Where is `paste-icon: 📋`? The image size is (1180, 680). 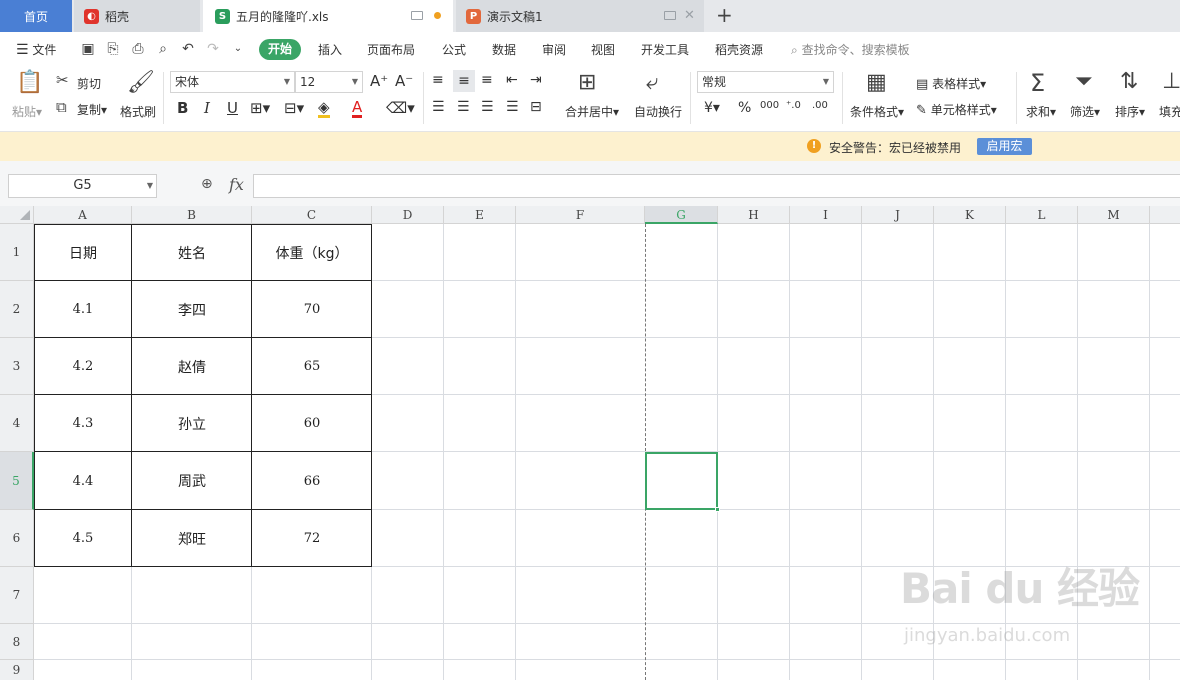
paste-icon: 📋 is located at coordinates (29, 83).